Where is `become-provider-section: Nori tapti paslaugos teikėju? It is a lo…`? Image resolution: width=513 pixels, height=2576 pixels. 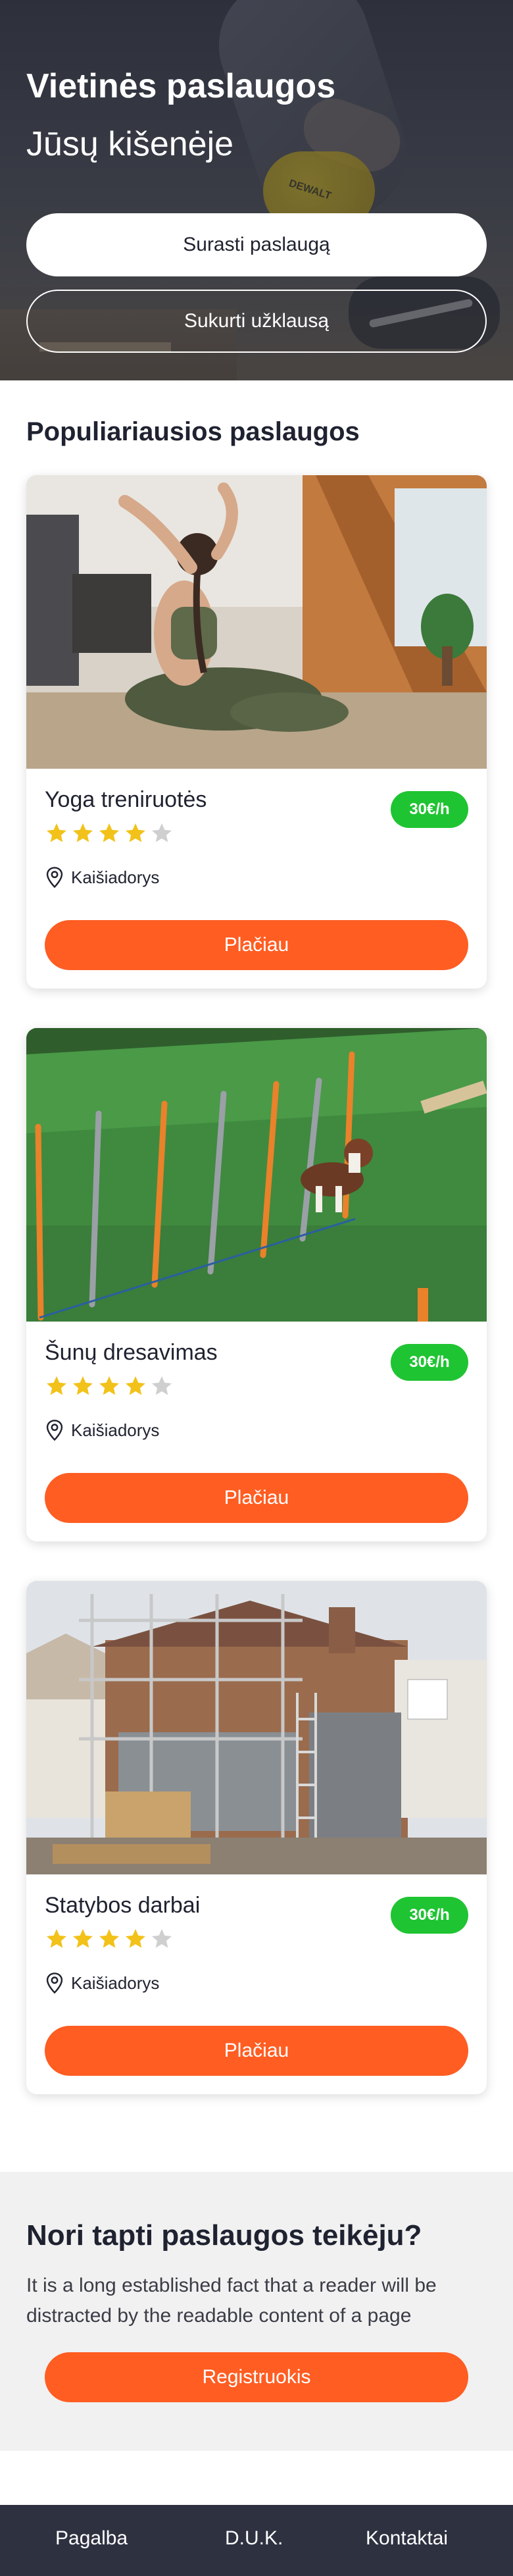
become-provider-section: Nori tapti paslaugos teikėju? It is a lo… is located at coordinates (256, 2311).